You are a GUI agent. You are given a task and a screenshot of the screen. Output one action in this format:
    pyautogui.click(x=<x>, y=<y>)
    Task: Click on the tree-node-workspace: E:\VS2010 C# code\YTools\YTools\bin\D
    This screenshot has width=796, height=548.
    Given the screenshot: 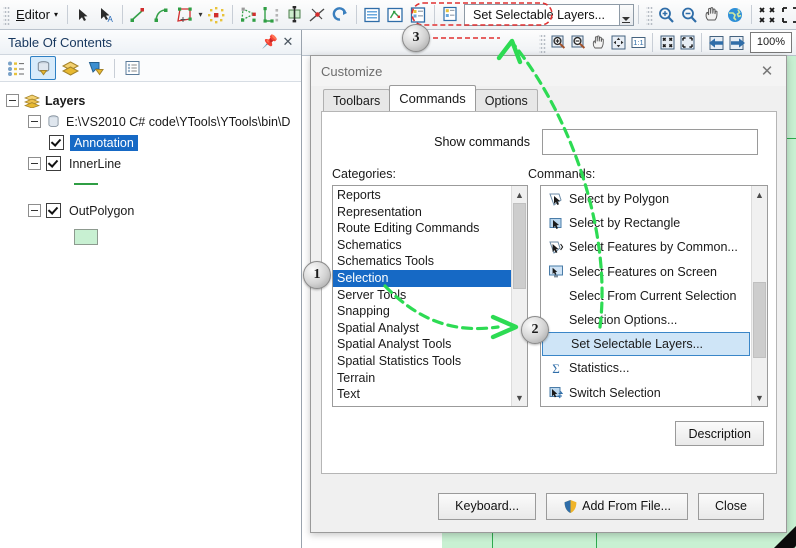 What is the action you would take?
    pyautogui.click(x=150, y=121)
    